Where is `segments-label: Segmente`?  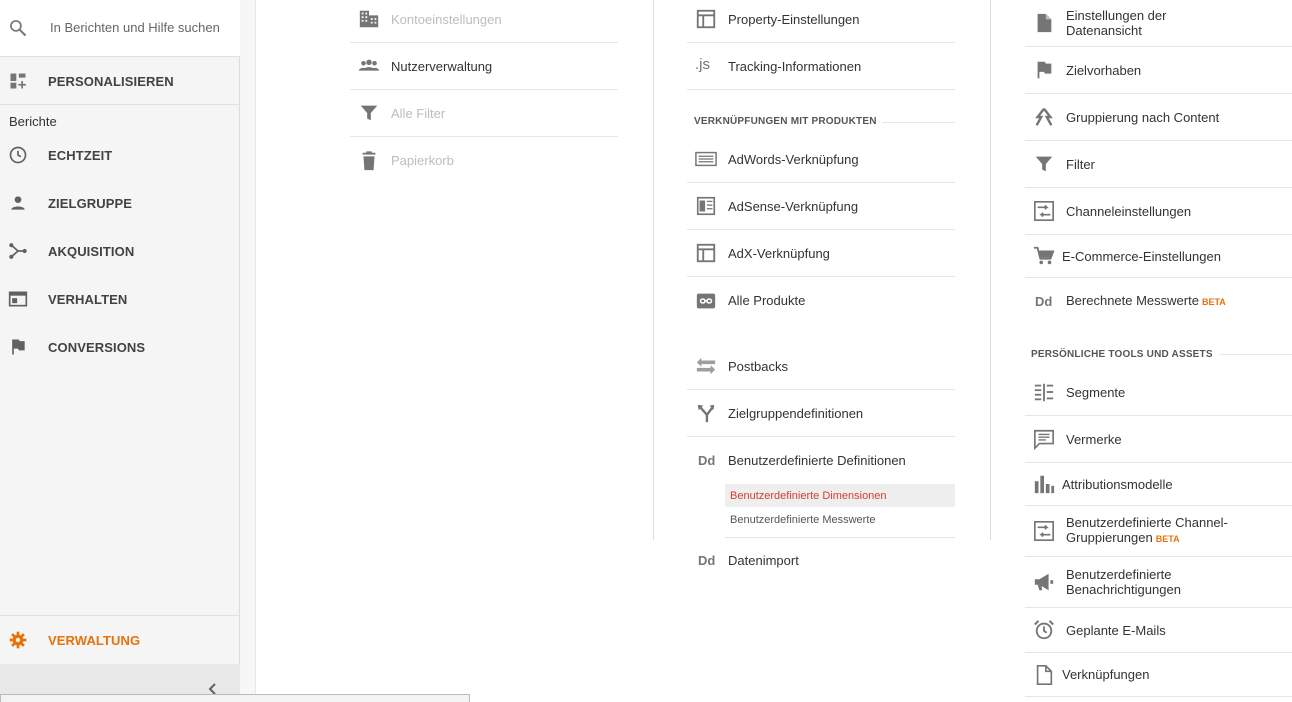
segments-label: Segmente is located at coordinates (1096, 392).